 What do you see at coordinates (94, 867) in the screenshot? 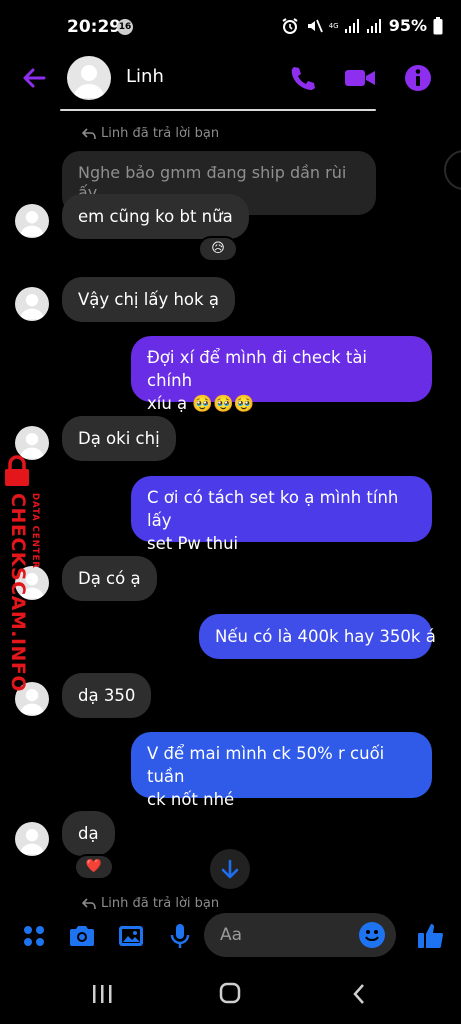
I see `heart-reaction-badge: ❤️` at bounding box center [94, 867].